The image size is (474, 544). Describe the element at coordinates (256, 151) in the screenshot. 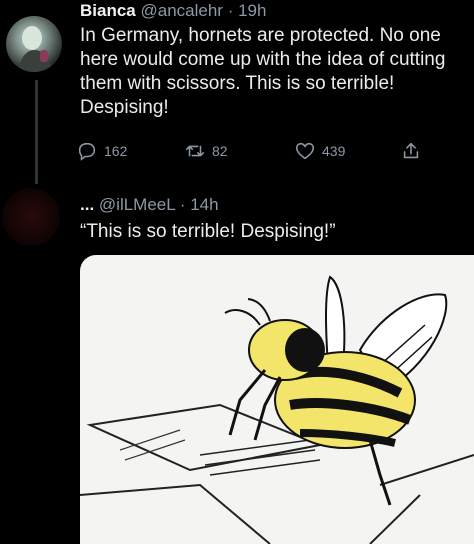

I see `tweet-actions: 162 82 439` at that location.